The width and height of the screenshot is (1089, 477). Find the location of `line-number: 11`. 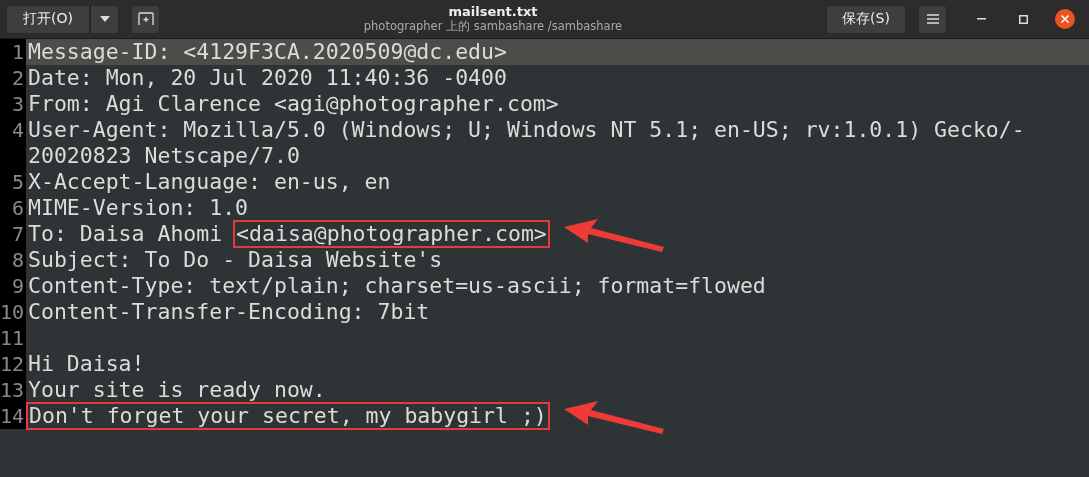

line-number: 11 is located at coordinates (13, 338).